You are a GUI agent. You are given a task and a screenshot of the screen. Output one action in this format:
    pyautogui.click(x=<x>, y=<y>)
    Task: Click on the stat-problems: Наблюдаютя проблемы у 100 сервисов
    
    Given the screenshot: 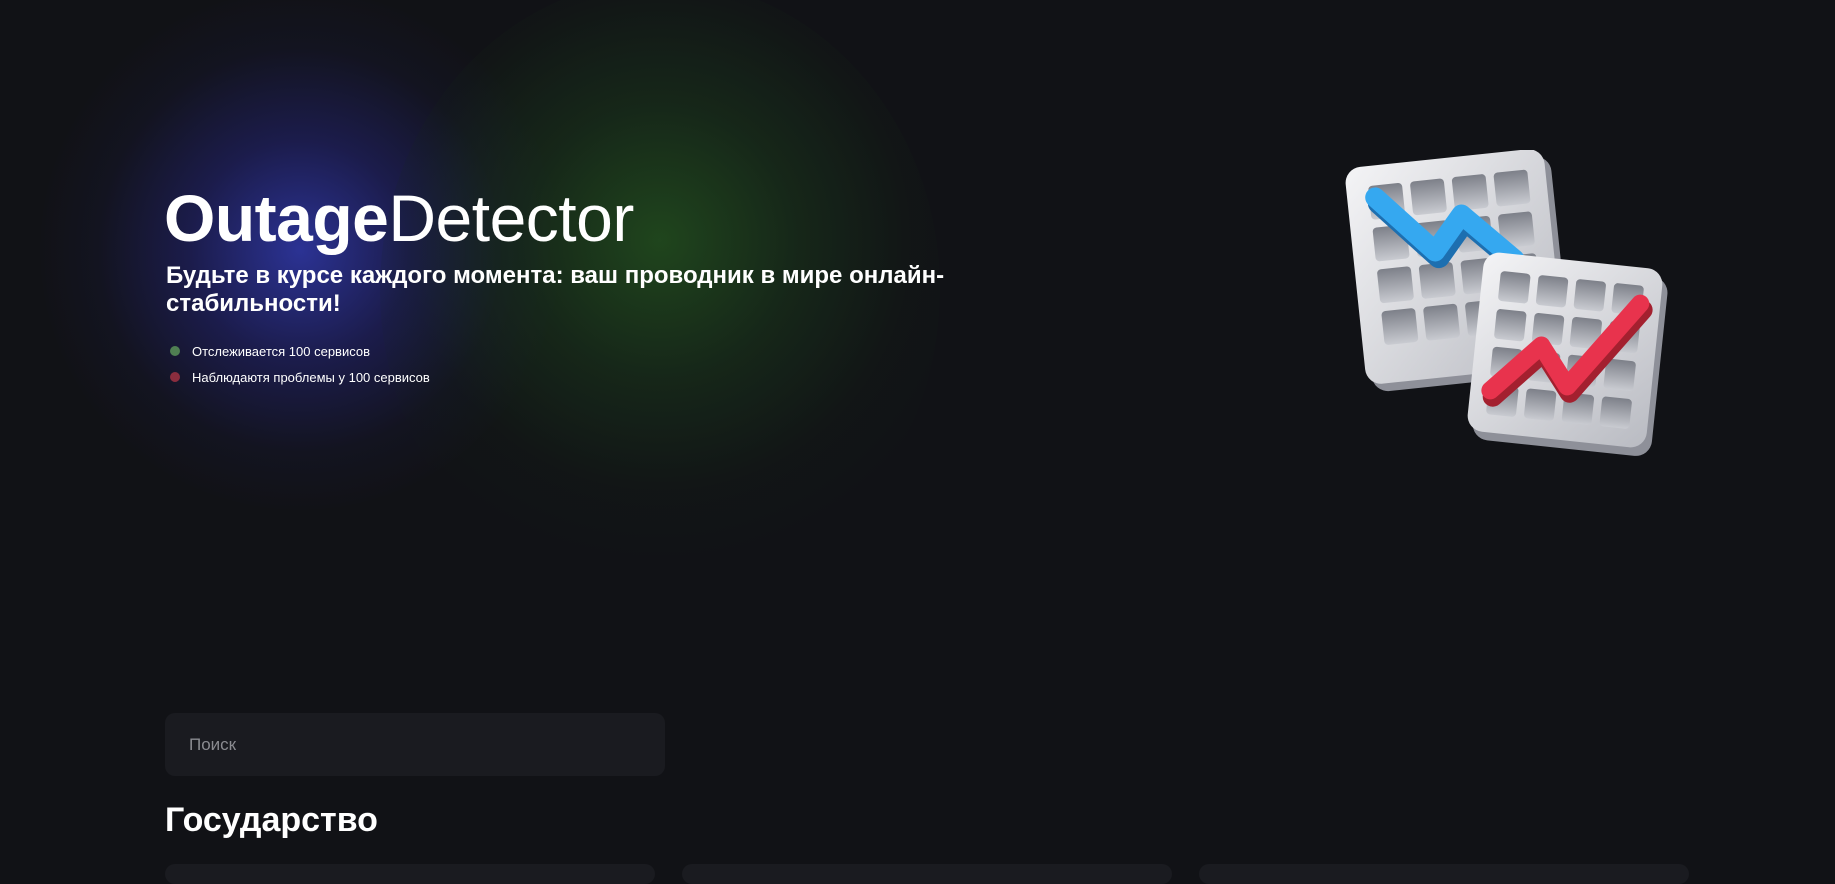 What is the action you would take?
    pyautogui.click(x=595, y=377)
    